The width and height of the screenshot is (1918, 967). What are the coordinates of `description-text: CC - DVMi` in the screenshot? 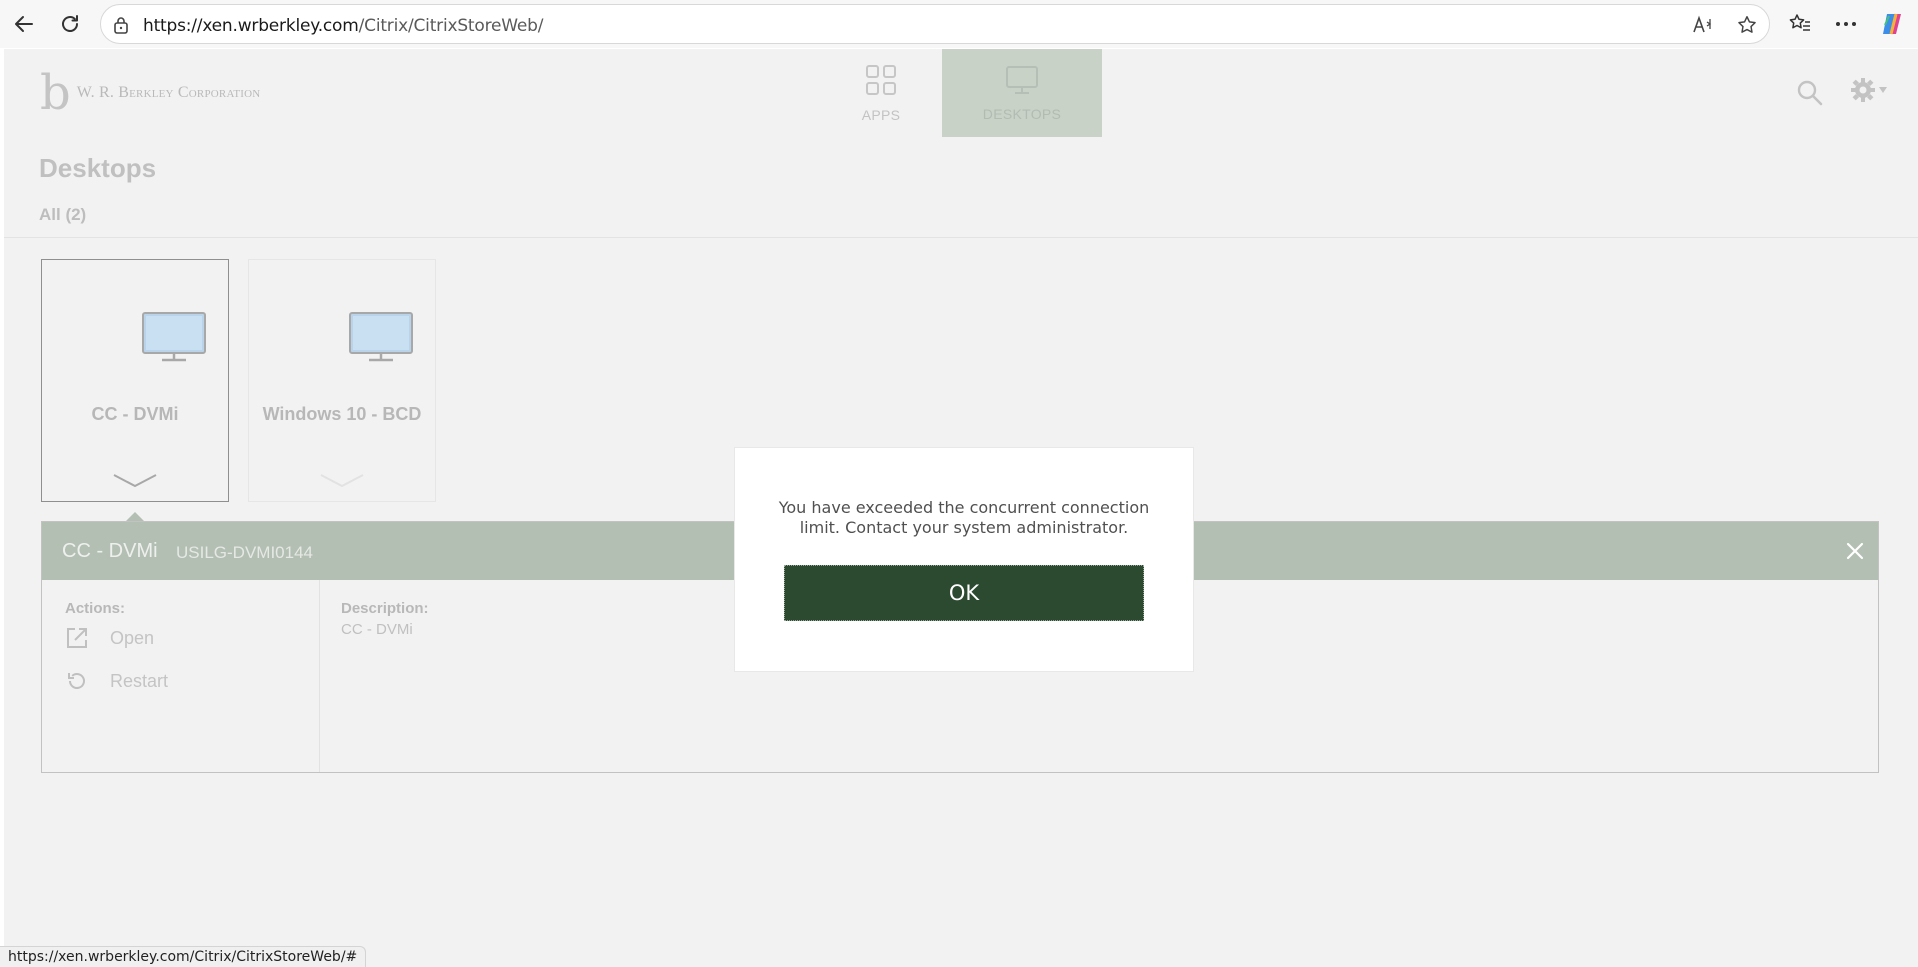 It's located at (377, 629).